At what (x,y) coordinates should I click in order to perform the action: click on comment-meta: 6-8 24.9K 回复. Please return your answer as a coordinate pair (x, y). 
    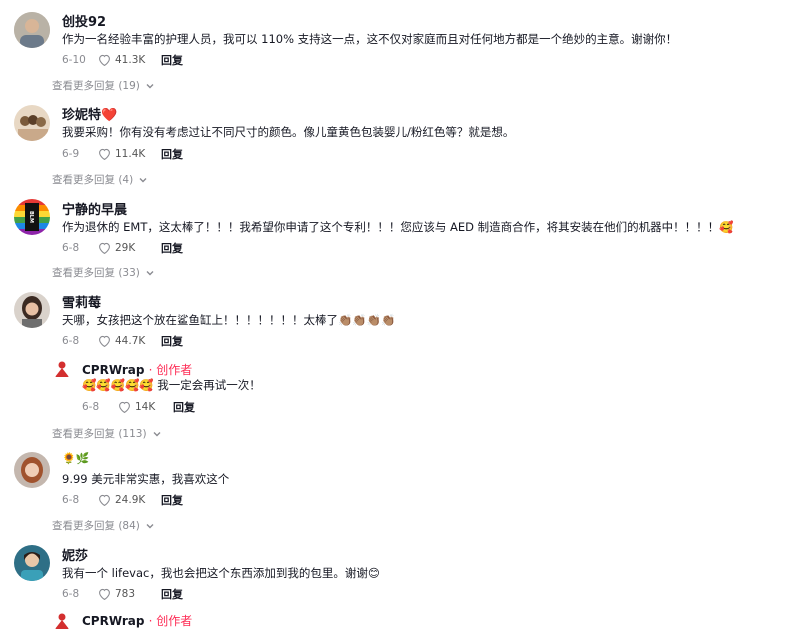
    Looking at the image, I should click on (122, 500).